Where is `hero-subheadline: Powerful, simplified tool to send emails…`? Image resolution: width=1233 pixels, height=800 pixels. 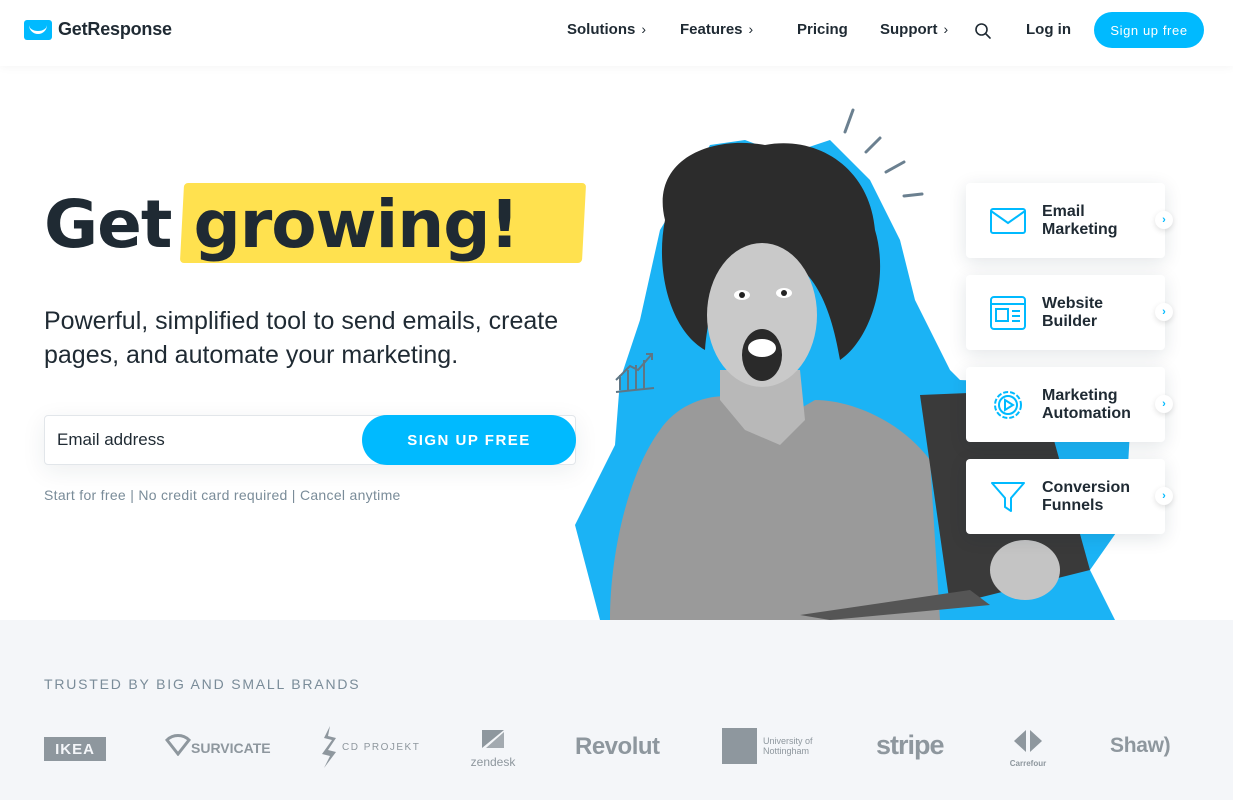
hero-subheadline: Powerful, simplified tool to send emails… is located at coordinates (301, 338).